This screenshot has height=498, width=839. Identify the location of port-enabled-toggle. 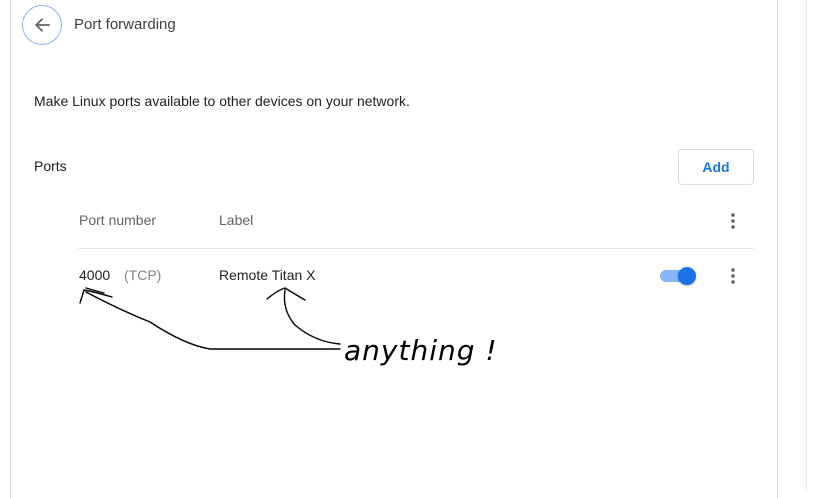
(678, 276).